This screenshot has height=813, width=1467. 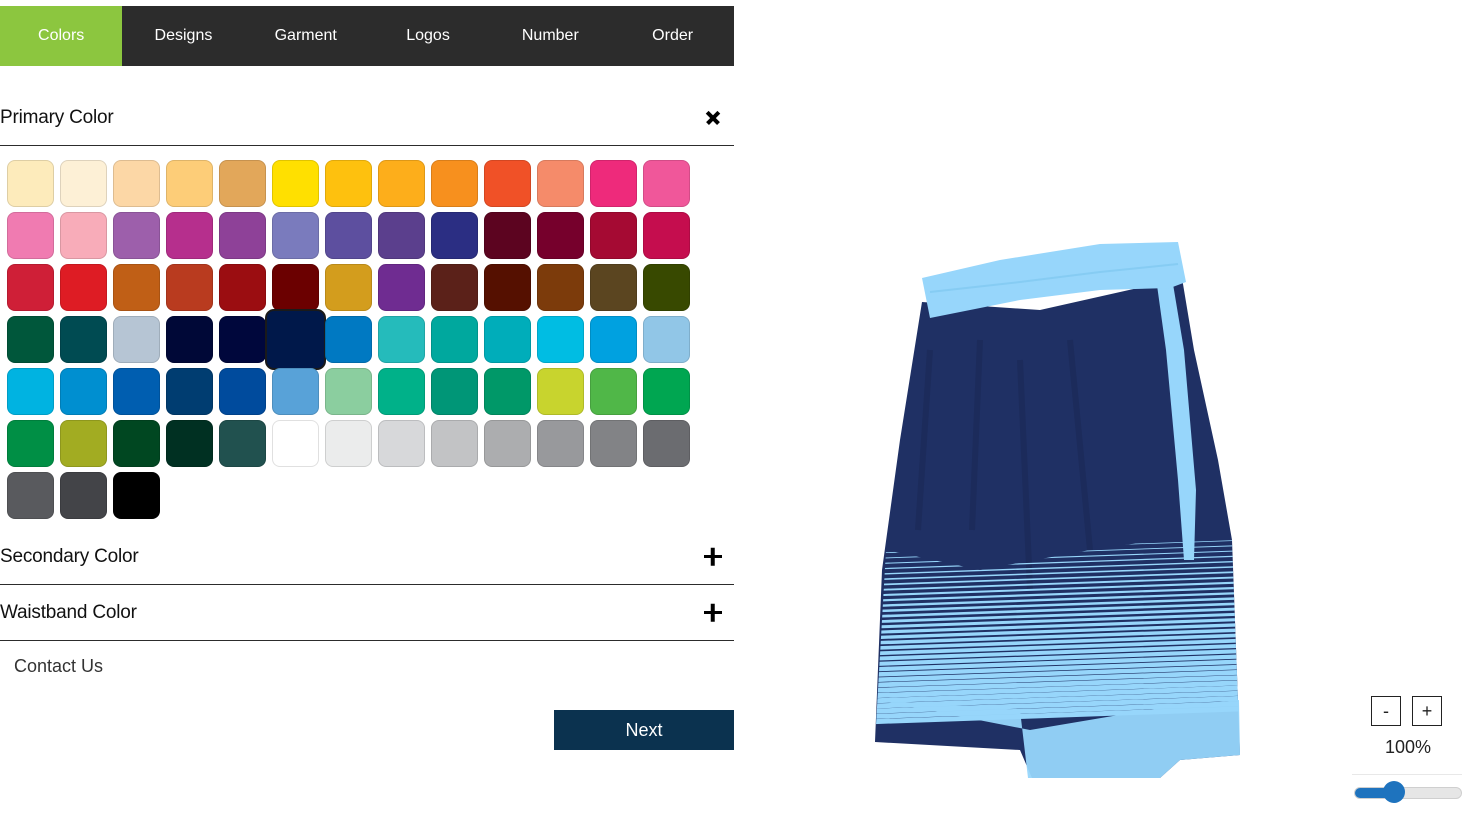 What do you see at coordinates (428, 36) in the screenshot?
I see `tab-logos: Logos` at bounding box center [428, 36].